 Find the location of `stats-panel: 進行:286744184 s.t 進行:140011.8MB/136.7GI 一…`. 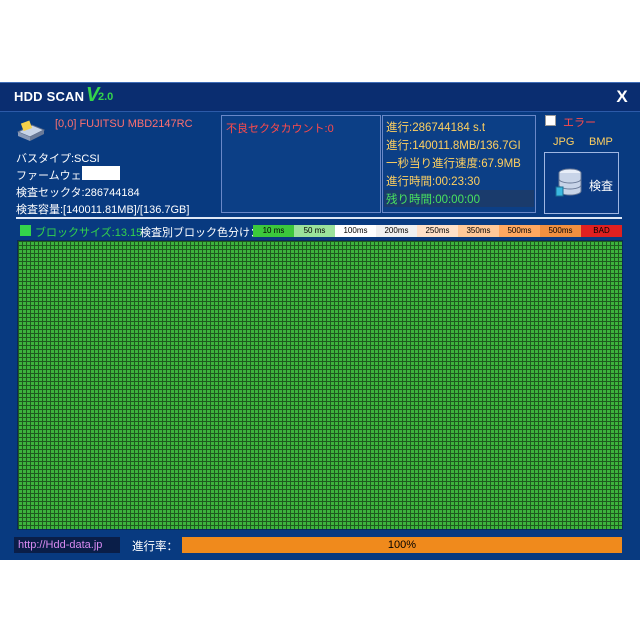

stats-panel: 進行:286744184 s.t 進行:140011.8MB/136.7GI 一… is located at coordinates (459, 164).